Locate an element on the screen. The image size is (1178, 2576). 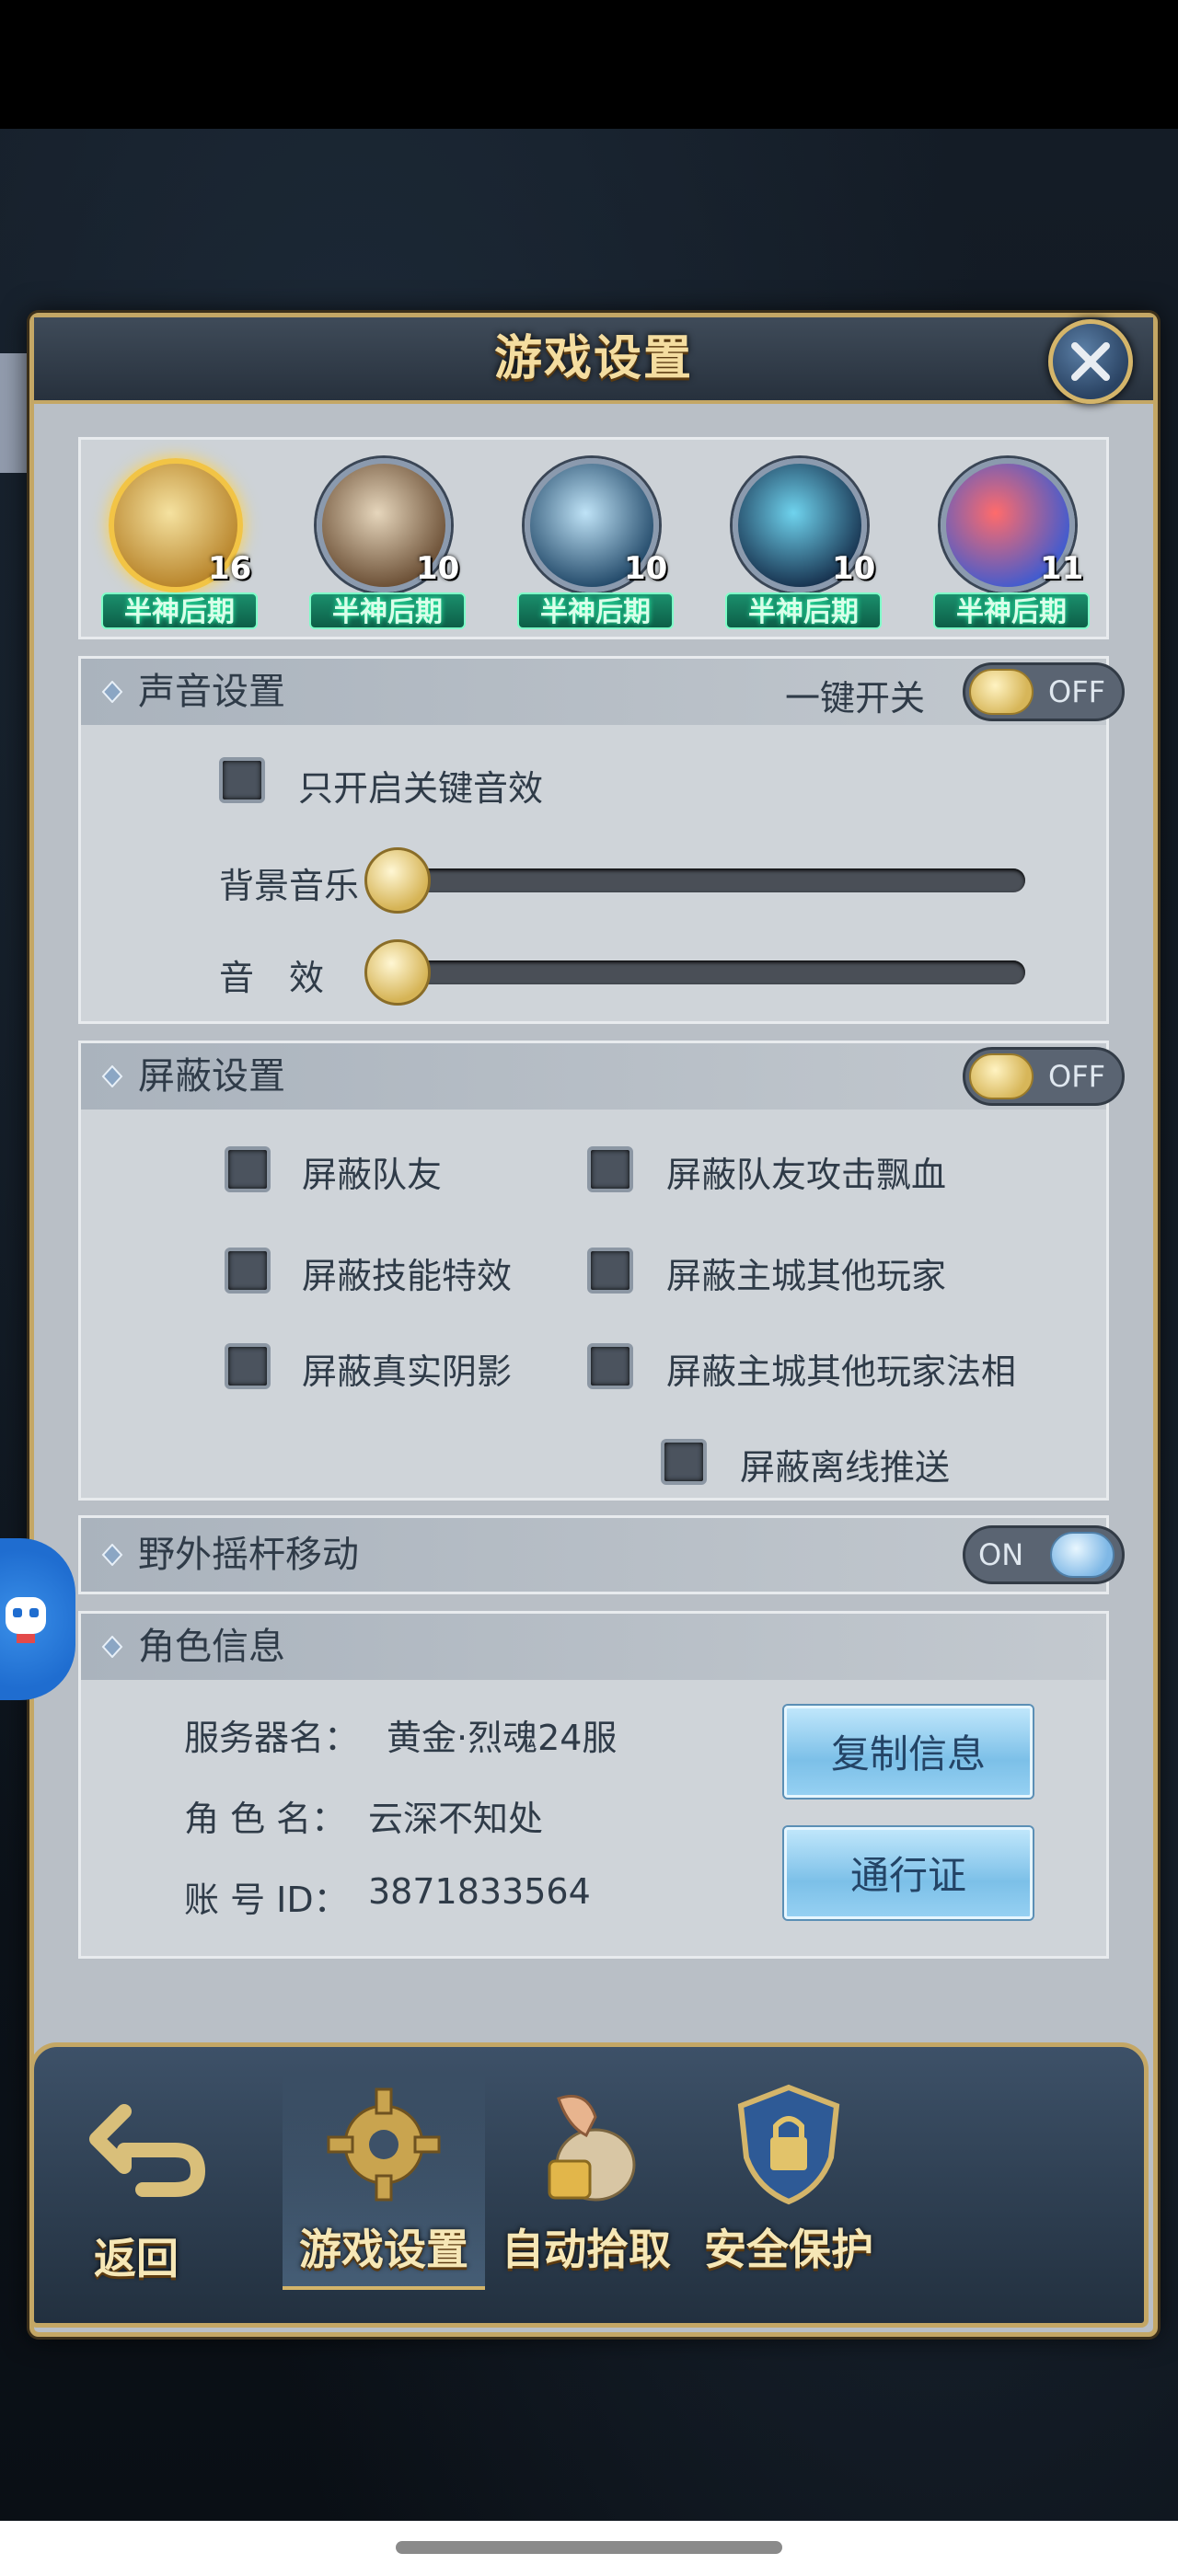
block-city-players-label: 屏蔽主城其他玩家 is located at coordinates (806, 1276).